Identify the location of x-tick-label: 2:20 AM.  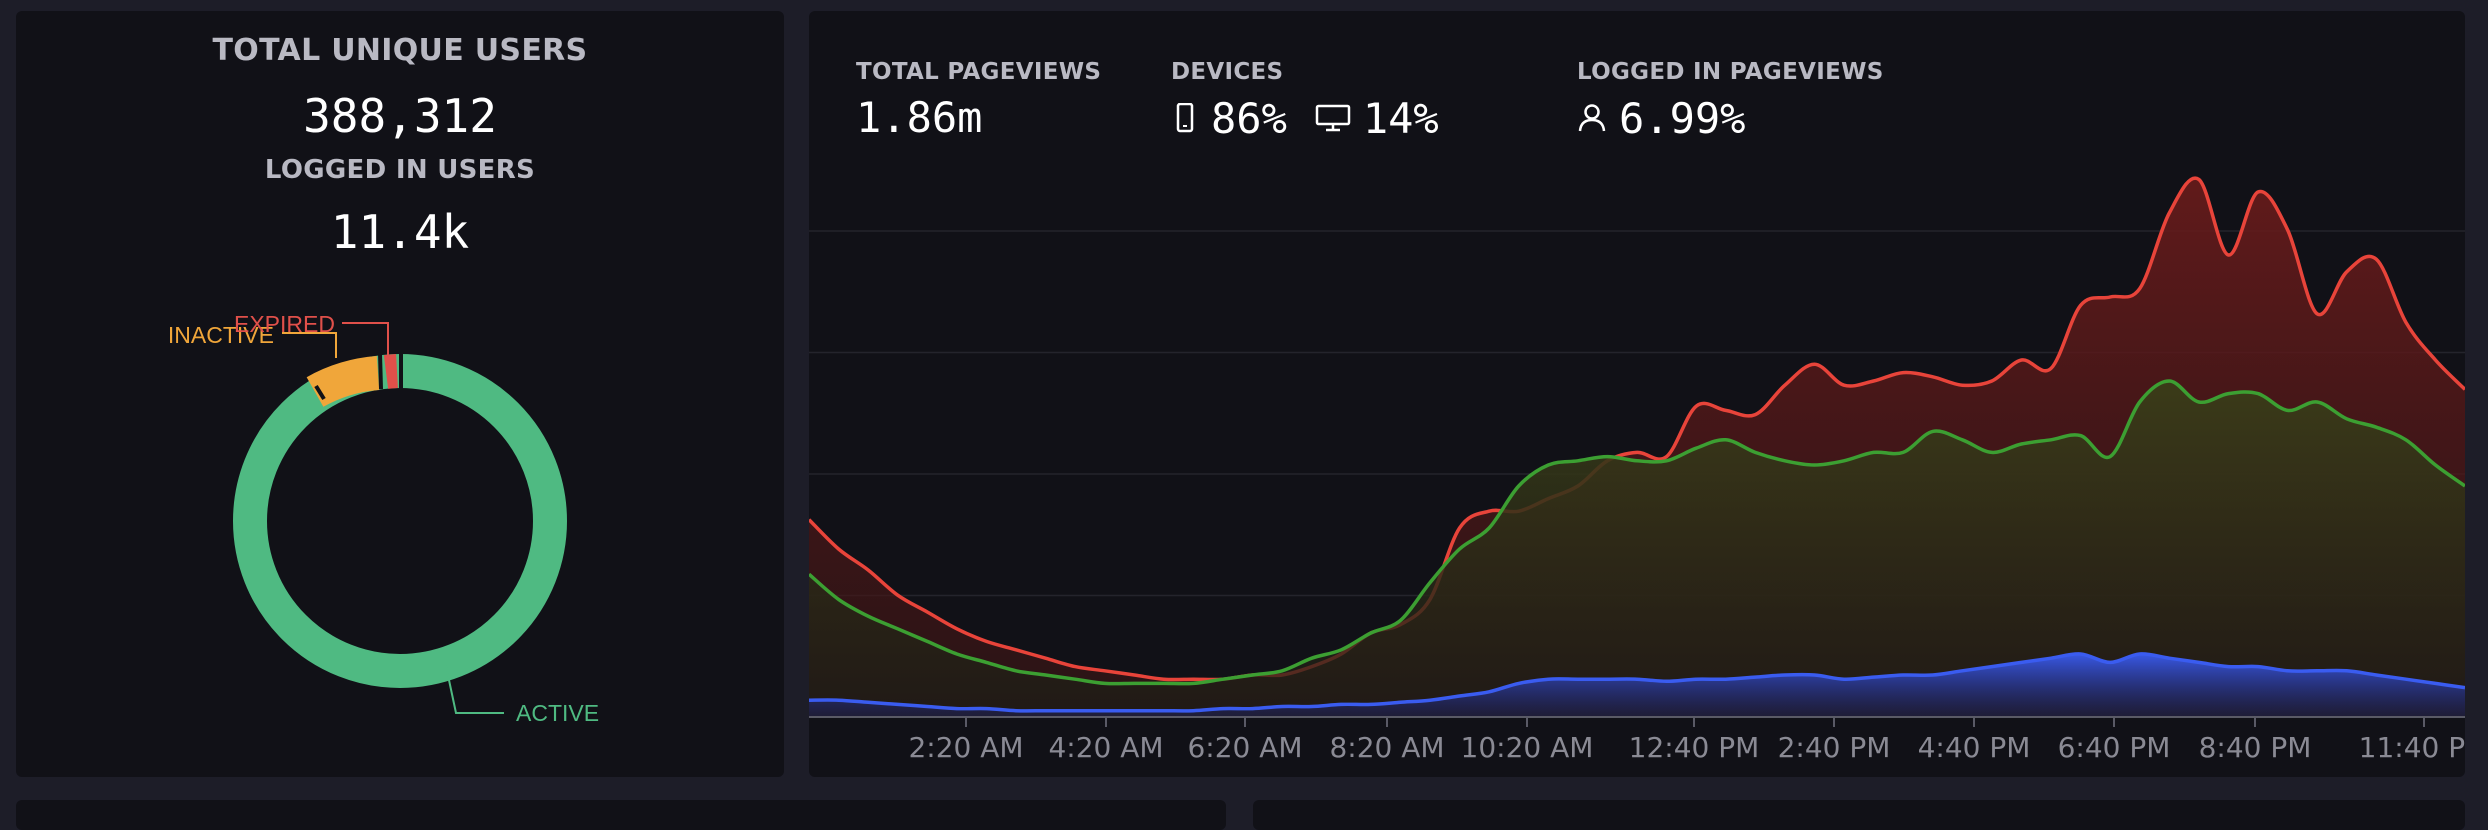
(965, 747).